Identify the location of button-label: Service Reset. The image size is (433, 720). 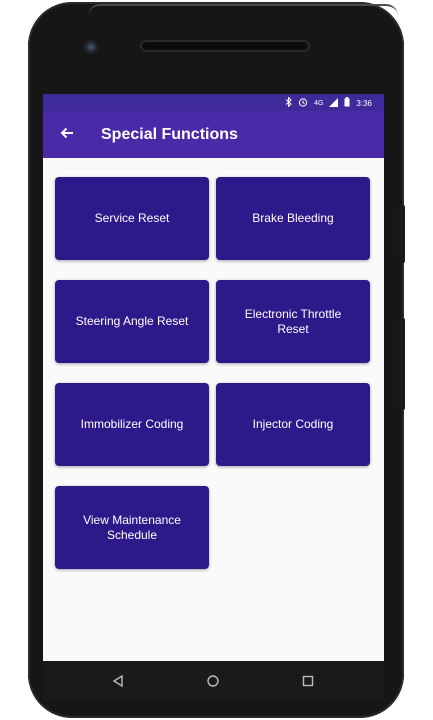
(132, 218).